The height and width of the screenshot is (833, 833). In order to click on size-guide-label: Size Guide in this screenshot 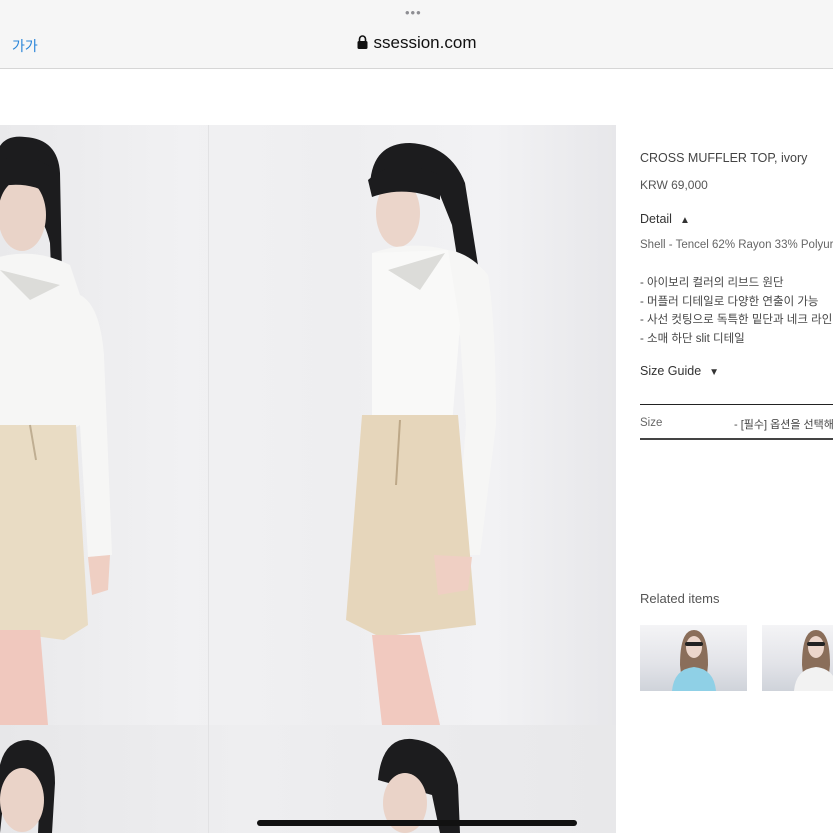, I will do `click(671, 371)`.